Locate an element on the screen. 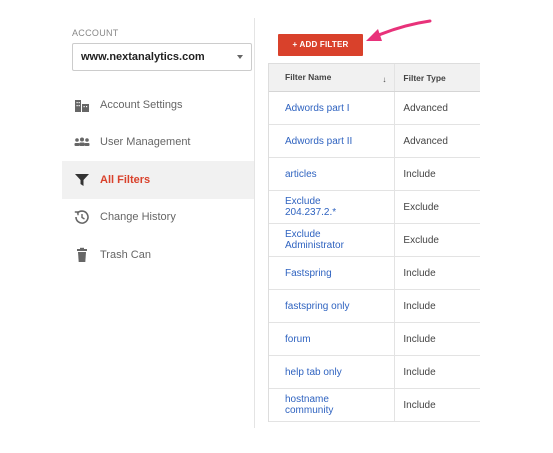 This screenshot has height=453, width=553. sidebar-item-change-history: Change History is located at coordinates (158, 218).